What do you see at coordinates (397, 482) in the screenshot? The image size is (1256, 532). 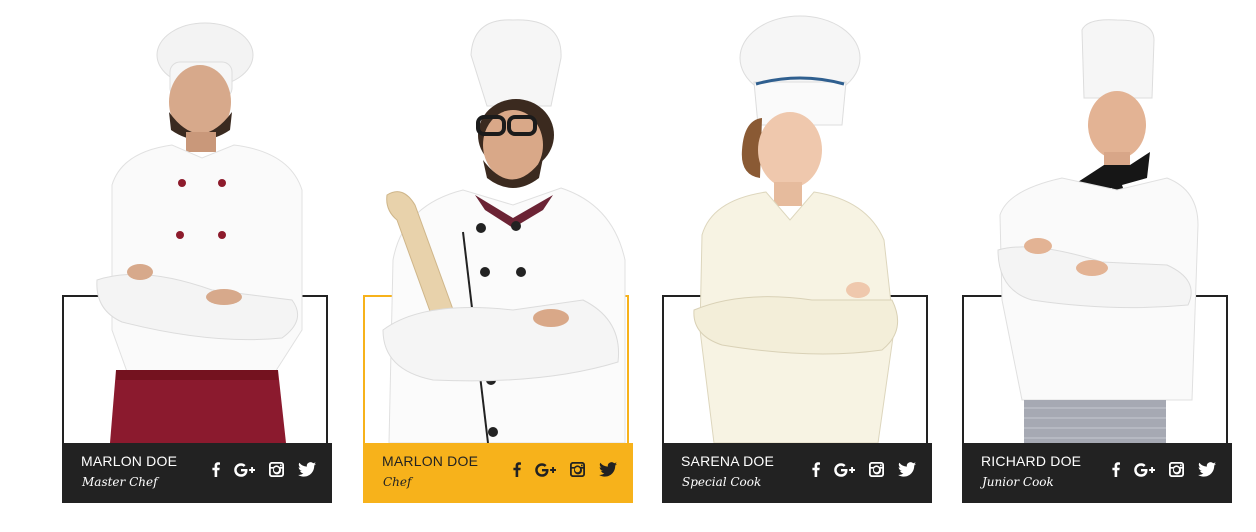 I see `member-role: Chef` at bounding box center [397, 482].